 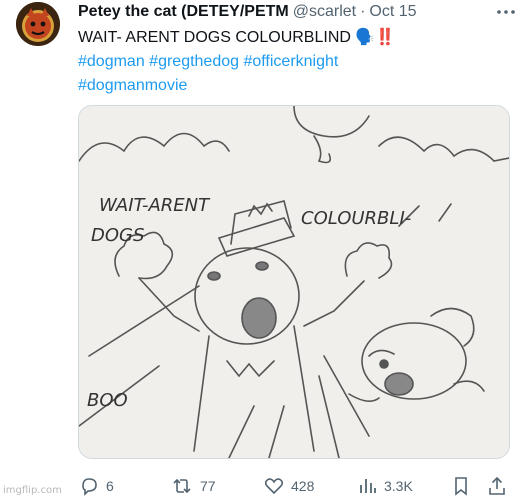 What do you see at coordinates (324, 12) in the screenshot?
I see `user-handle: @scarlet` at bounding box center [324, 12].